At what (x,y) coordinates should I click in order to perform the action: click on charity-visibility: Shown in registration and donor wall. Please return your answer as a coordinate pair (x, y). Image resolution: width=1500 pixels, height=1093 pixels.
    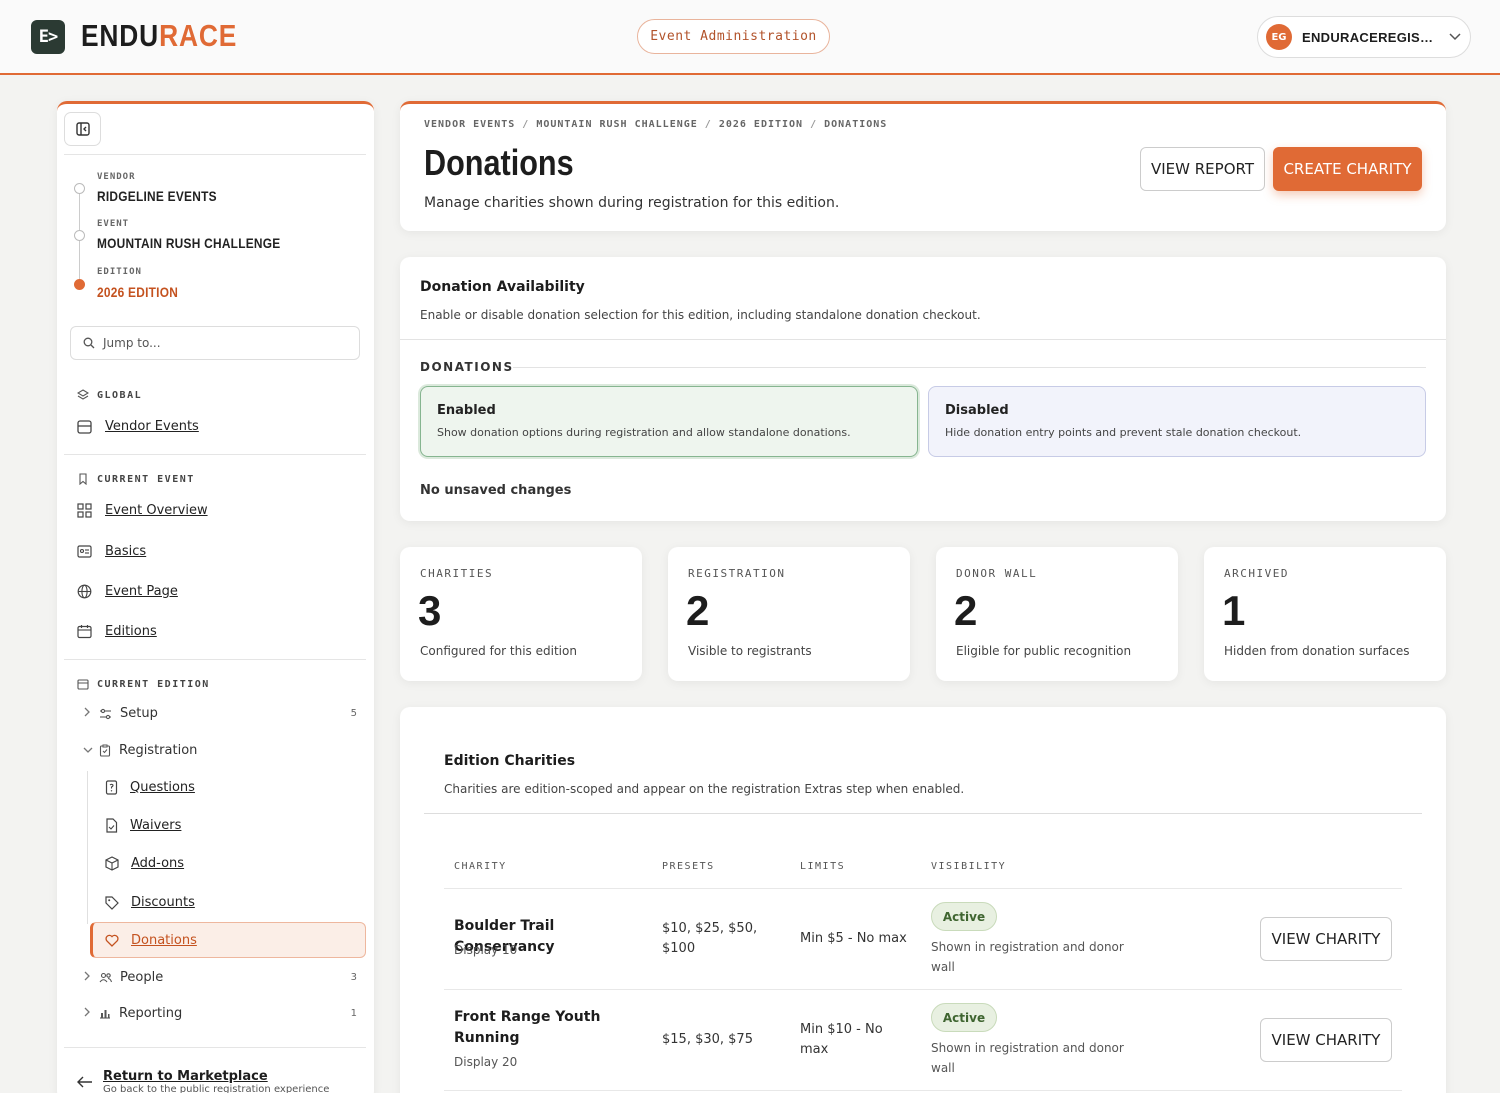
    Looking at the image, I should click on (1027, 957).